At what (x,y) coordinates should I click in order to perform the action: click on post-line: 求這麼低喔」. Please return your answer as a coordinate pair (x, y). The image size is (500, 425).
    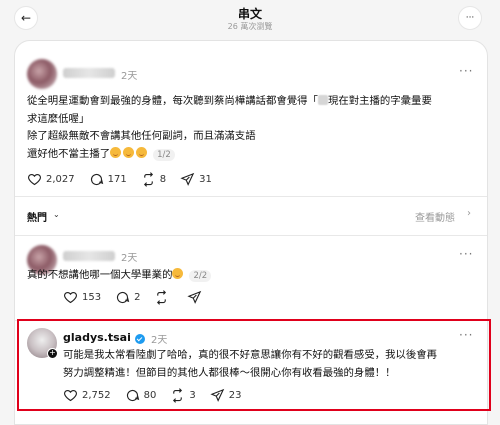
    Looking at the image, I should click on (58, 118).